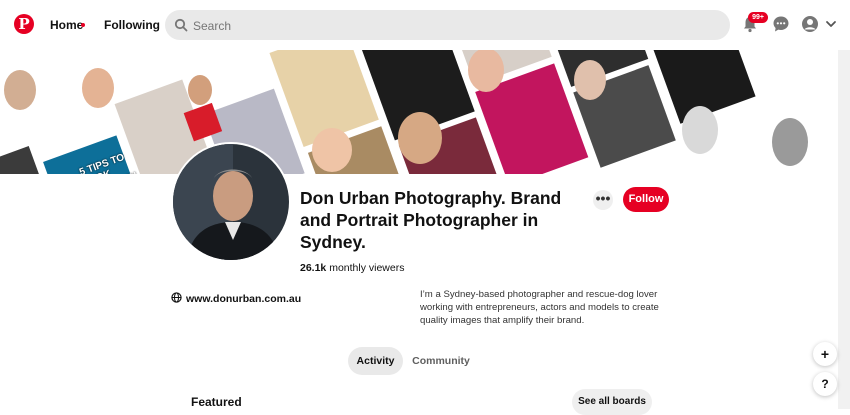 This screenshot has width=850, height=415. What do you see at coordinates (646, 199) in the screenshot?
I see `follow-button: Follow` at bounding box center [646, 199].